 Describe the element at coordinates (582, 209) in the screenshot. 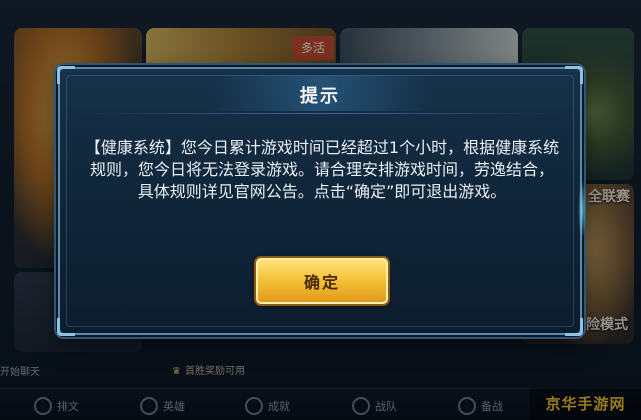

I see `dialog-edge-glow` at that location.